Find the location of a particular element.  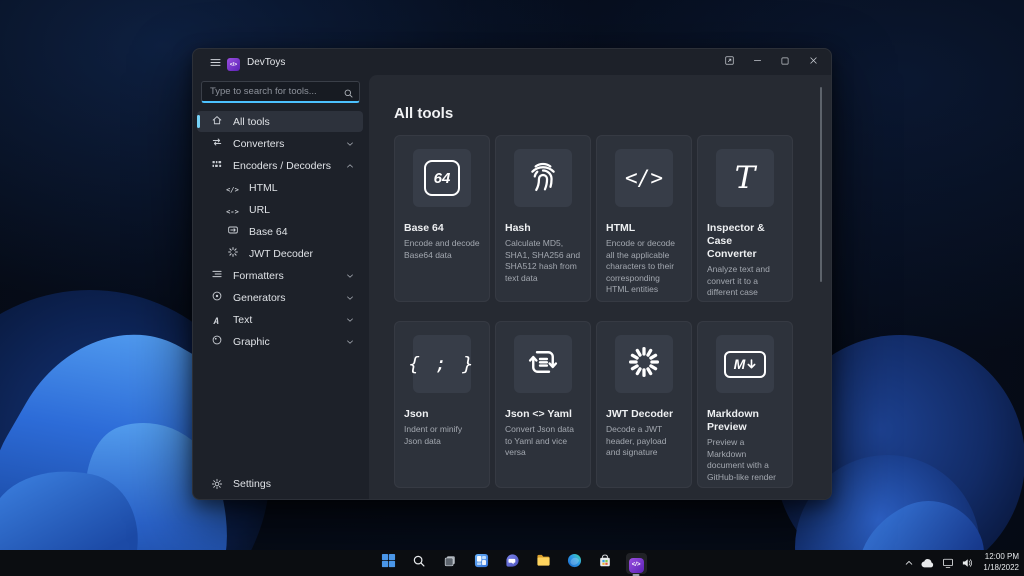

graphic-tool-icon is located at coordinates (217, 342).